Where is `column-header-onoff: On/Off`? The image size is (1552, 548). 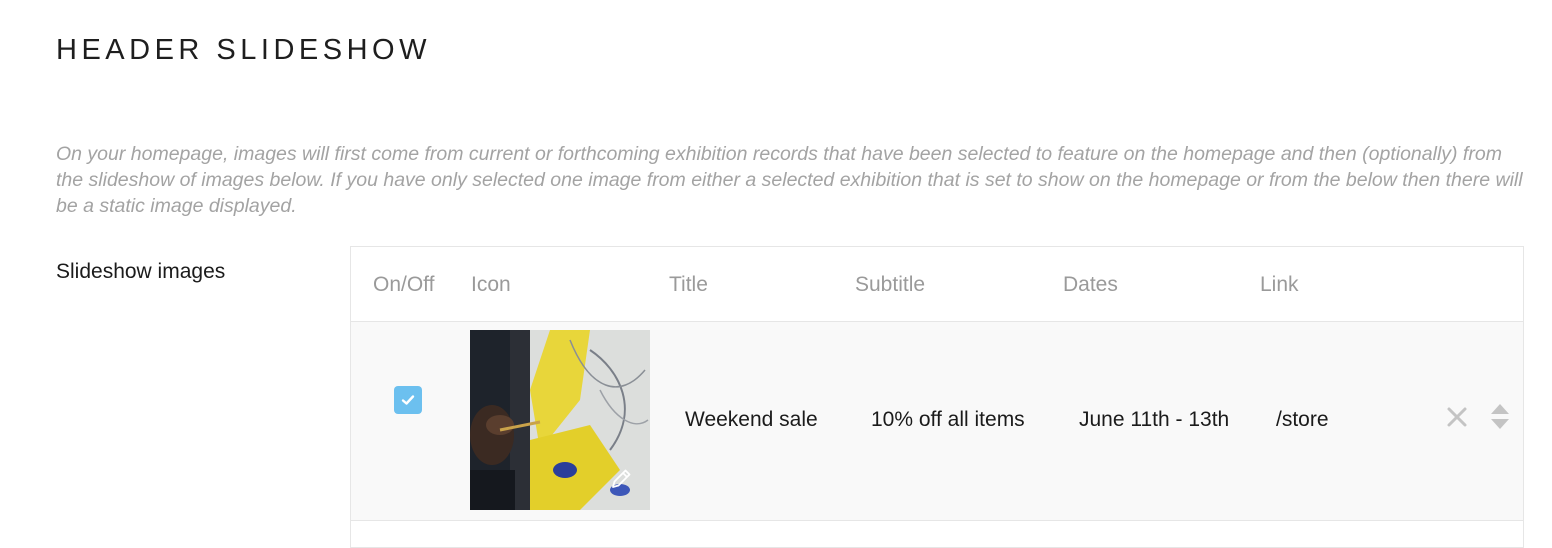
column-header-onoff: On/Off is located at coordinates (404, 284).